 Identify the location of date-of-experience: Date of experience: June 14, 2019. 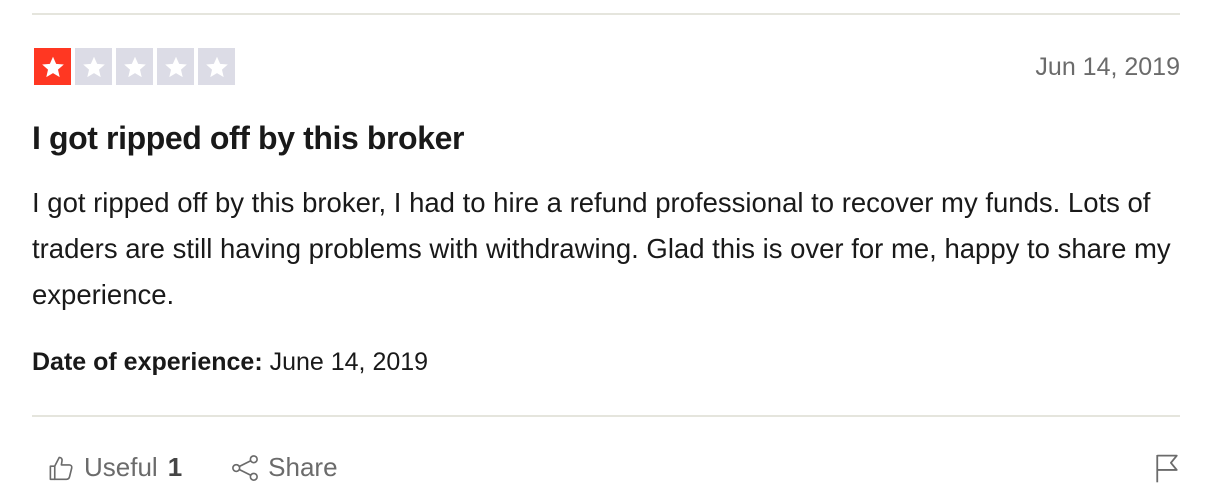
(230, 362).